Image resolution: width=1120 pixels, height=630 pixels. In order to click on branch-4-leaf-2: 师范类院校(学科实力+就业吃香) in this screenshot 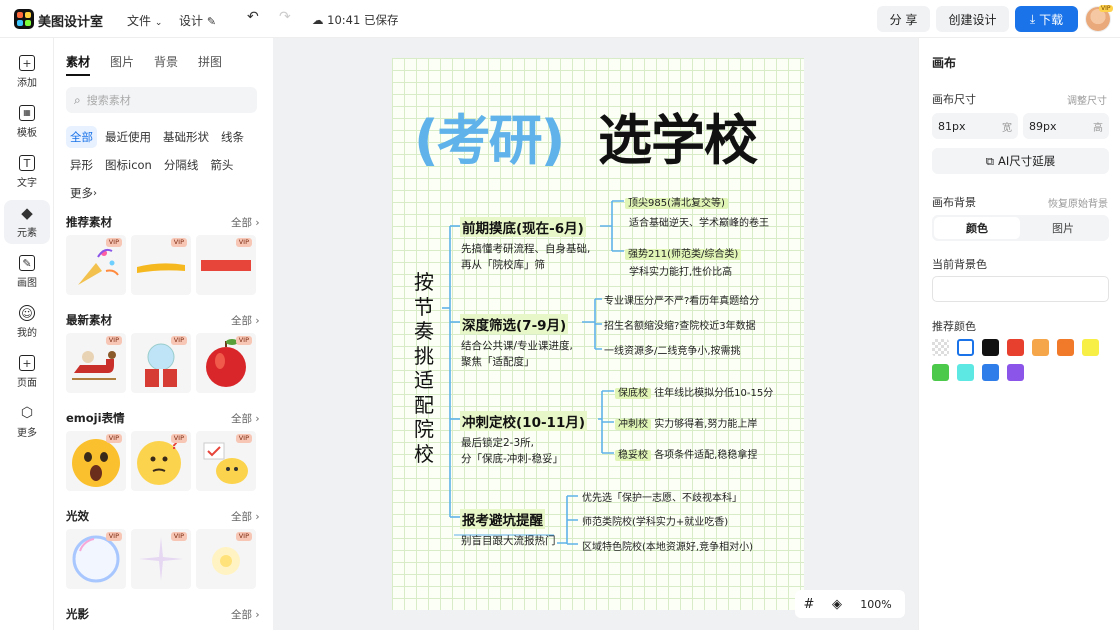, I will do `click(655, 520)`.